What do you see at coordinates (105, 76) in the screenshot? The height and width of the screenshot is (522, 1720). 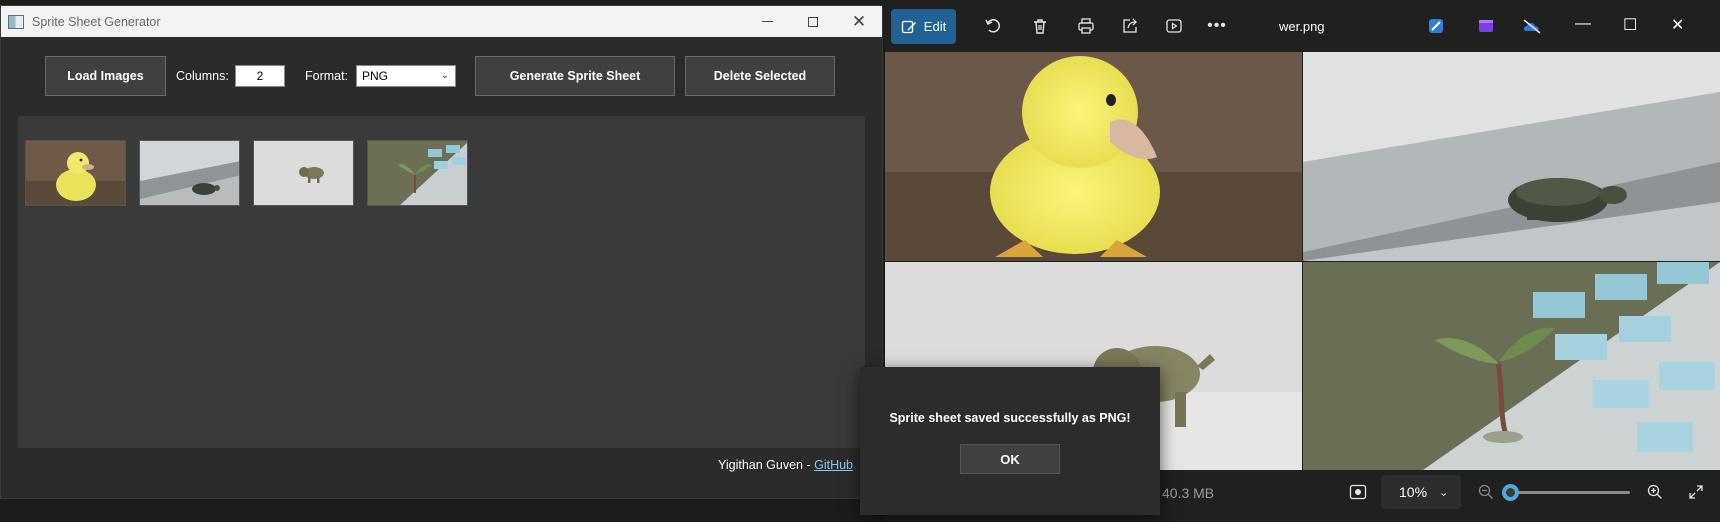 I see `load-images-button: Load Images` at bounding box center [105, 76].